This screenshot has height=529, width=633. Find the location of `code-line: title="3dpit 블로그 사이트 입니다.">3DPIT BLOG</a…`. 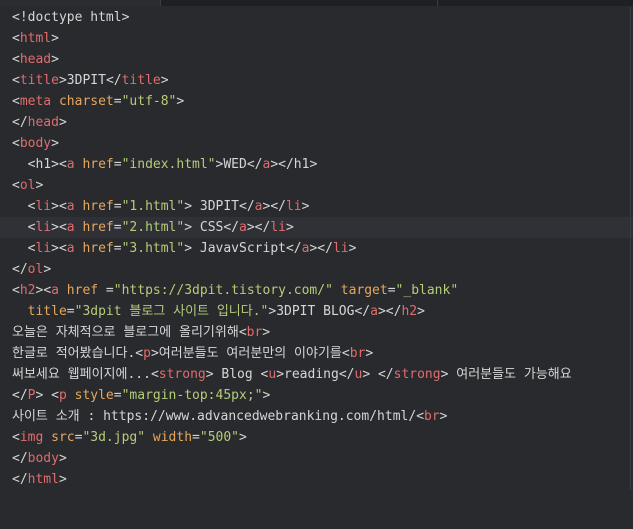

code-line: title="3dpit 블로그 사이트 입니다.">3DPIT BLOG</a… is located at coordinates (316, 311).